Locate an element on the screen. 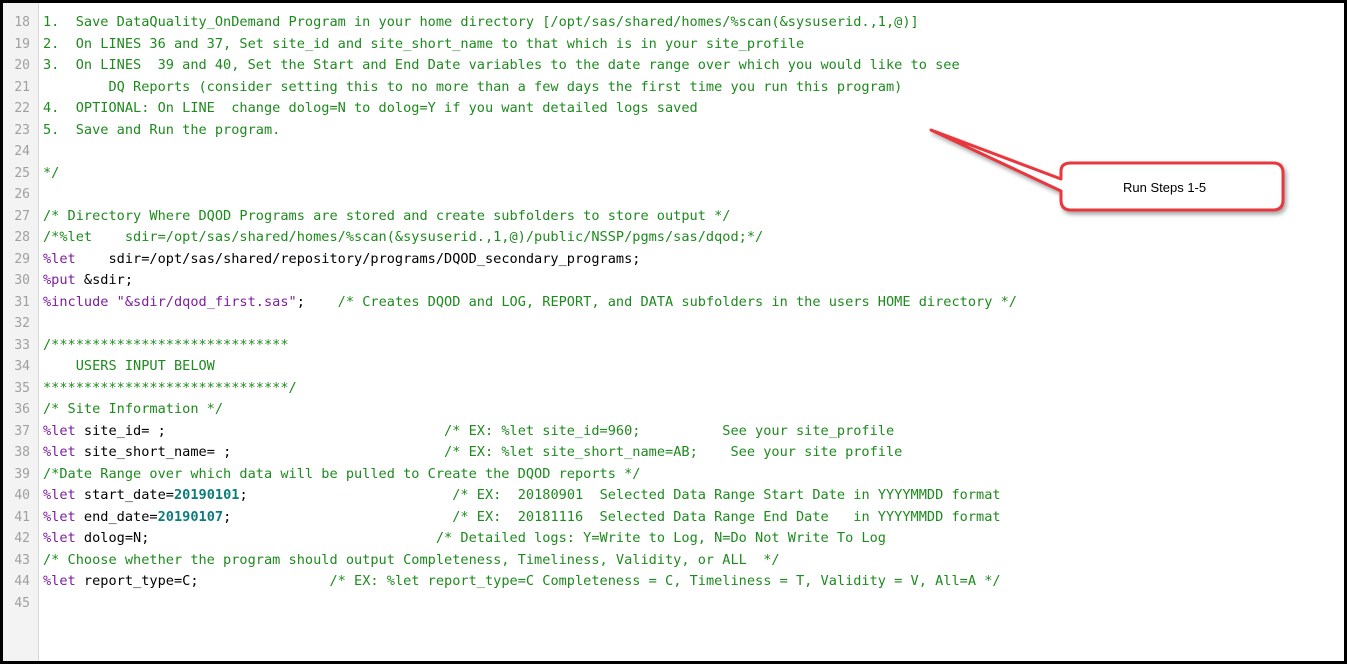 The image size is (1347, 664). line-number: 23 is located at coordinates (22, 130).